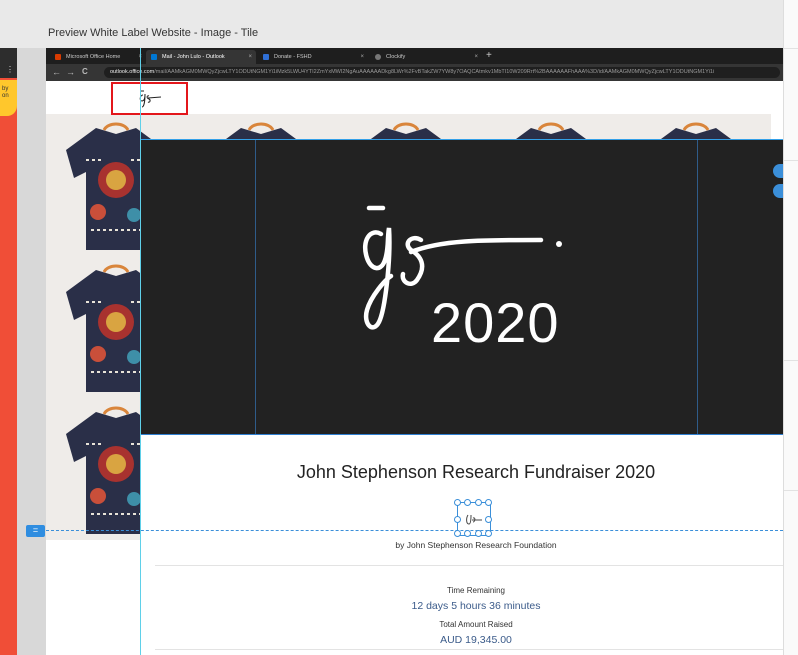 The height and width of the screenshot is (655, 798). I want to click on outlook-favicon, so click(154, 57).